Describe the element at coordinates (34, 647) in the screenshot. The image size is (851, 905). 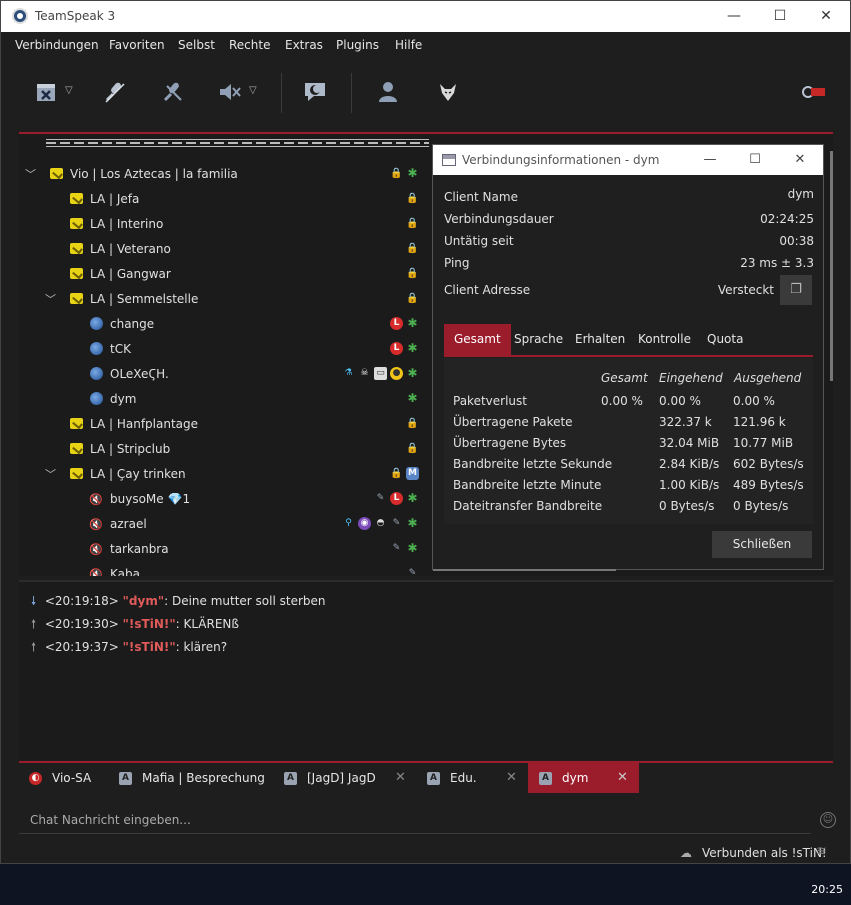
I see `arrow-up-icon: 🠕` at that location.